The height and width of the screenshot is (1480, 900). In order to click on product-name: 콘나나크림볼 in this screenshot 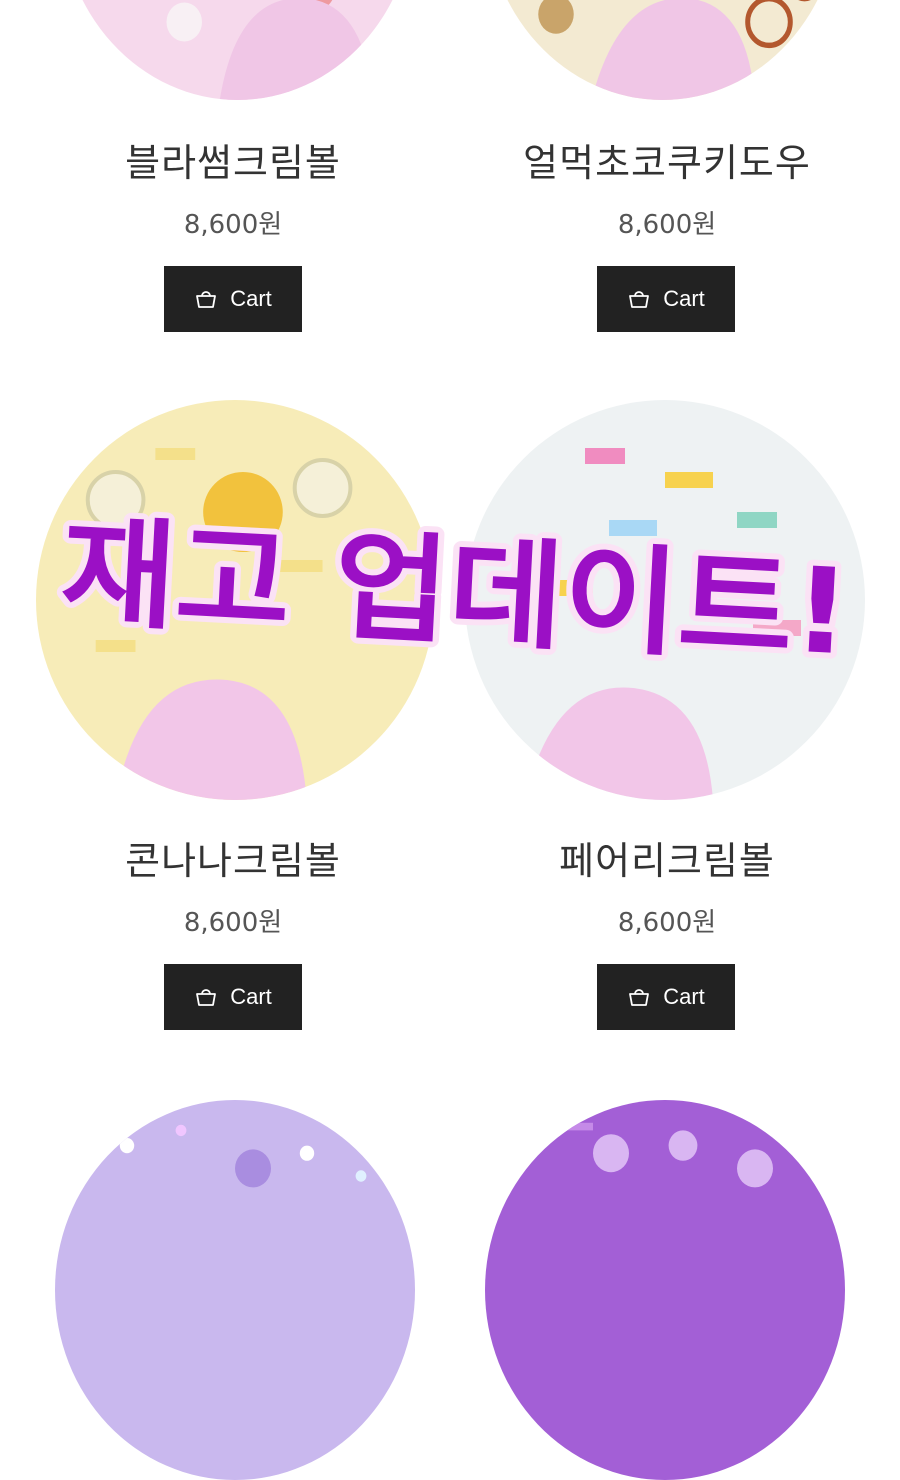, I will do `click(233, 857)`.